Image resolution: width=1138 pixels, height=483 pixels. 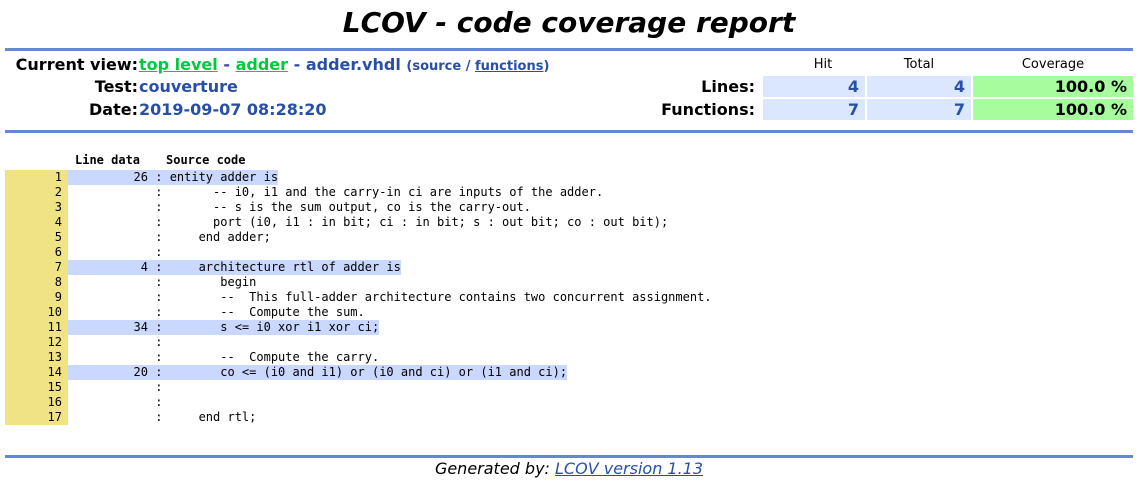 I want to click on hit-count: 20, so click(x=140, y=372).